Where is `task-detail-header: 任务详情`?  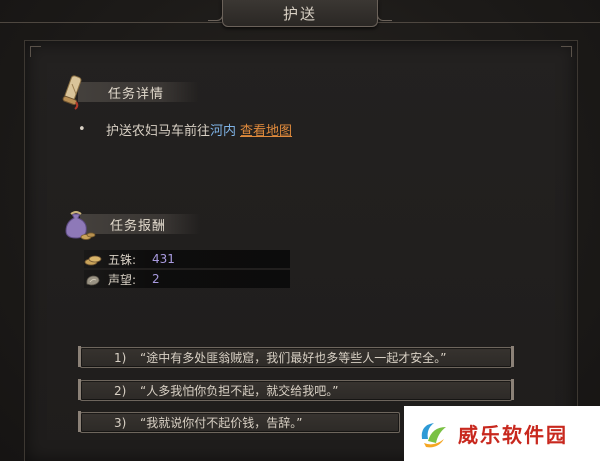 task-detail-header: 任务详情 is located at coordinates (127, 92).